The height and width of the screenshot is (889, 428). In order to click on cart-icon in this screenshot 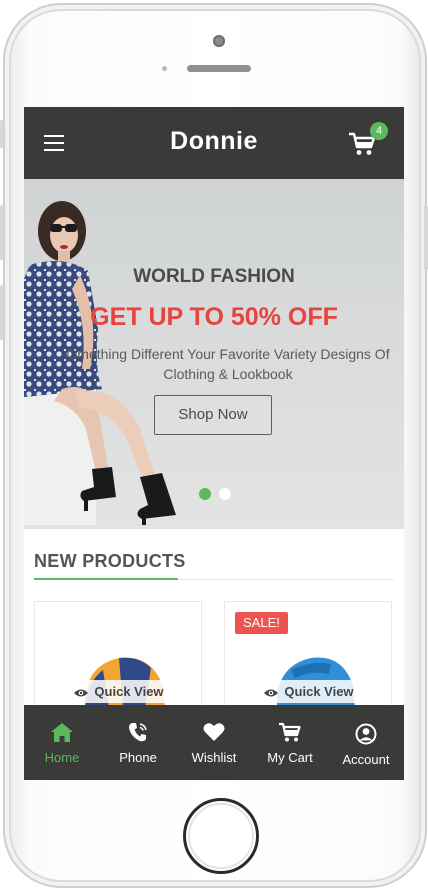, I will do `click(290, 732)`.